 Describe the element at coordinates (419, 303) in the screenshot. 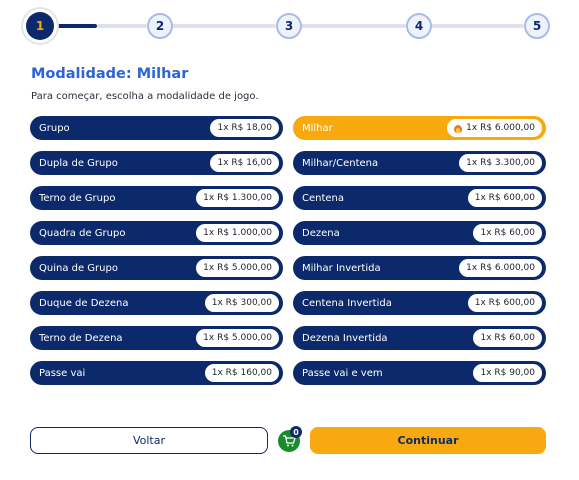

I see `option-centena-invertida: Centena Invertida 1x R$ 600,00` at that location.